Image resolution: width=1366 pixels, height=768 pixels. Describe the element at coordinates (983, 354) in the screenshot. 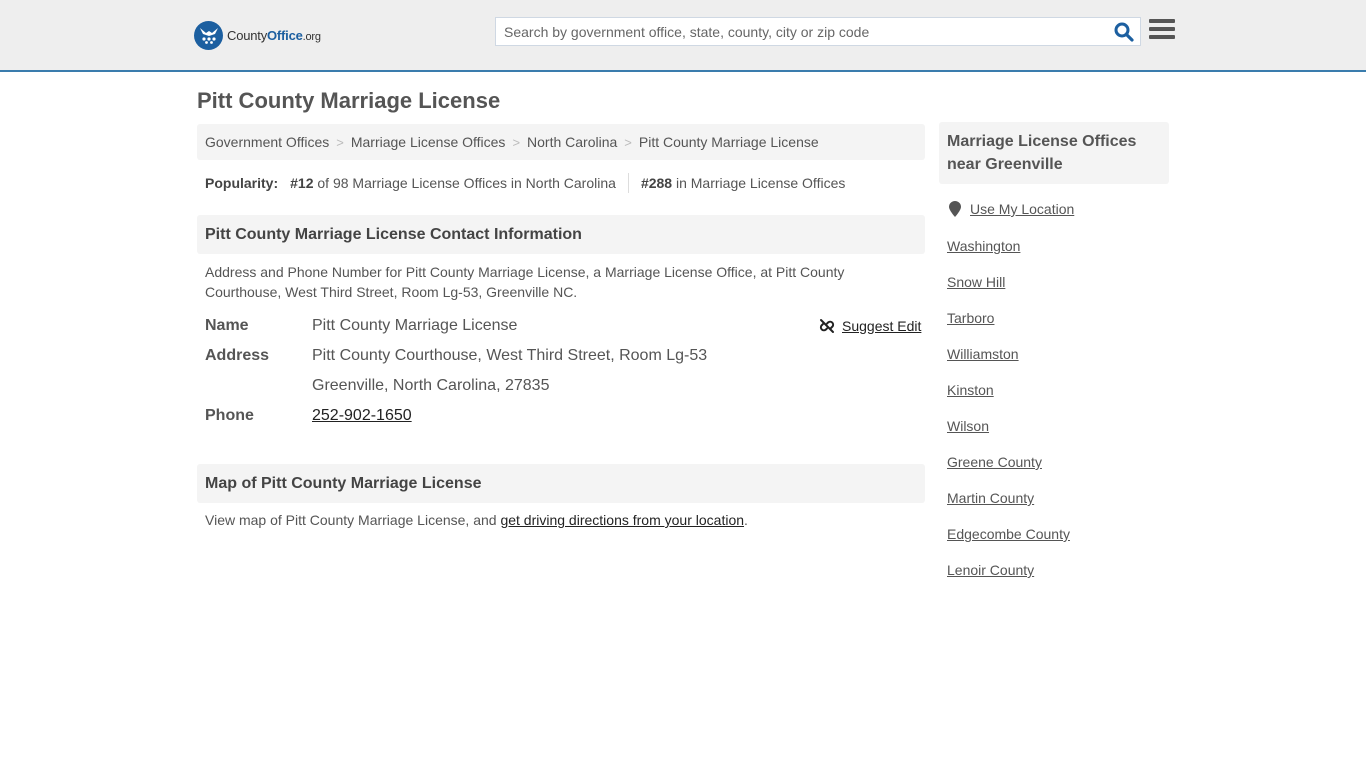

I see `nearby-office-link: Williamston` at that location.